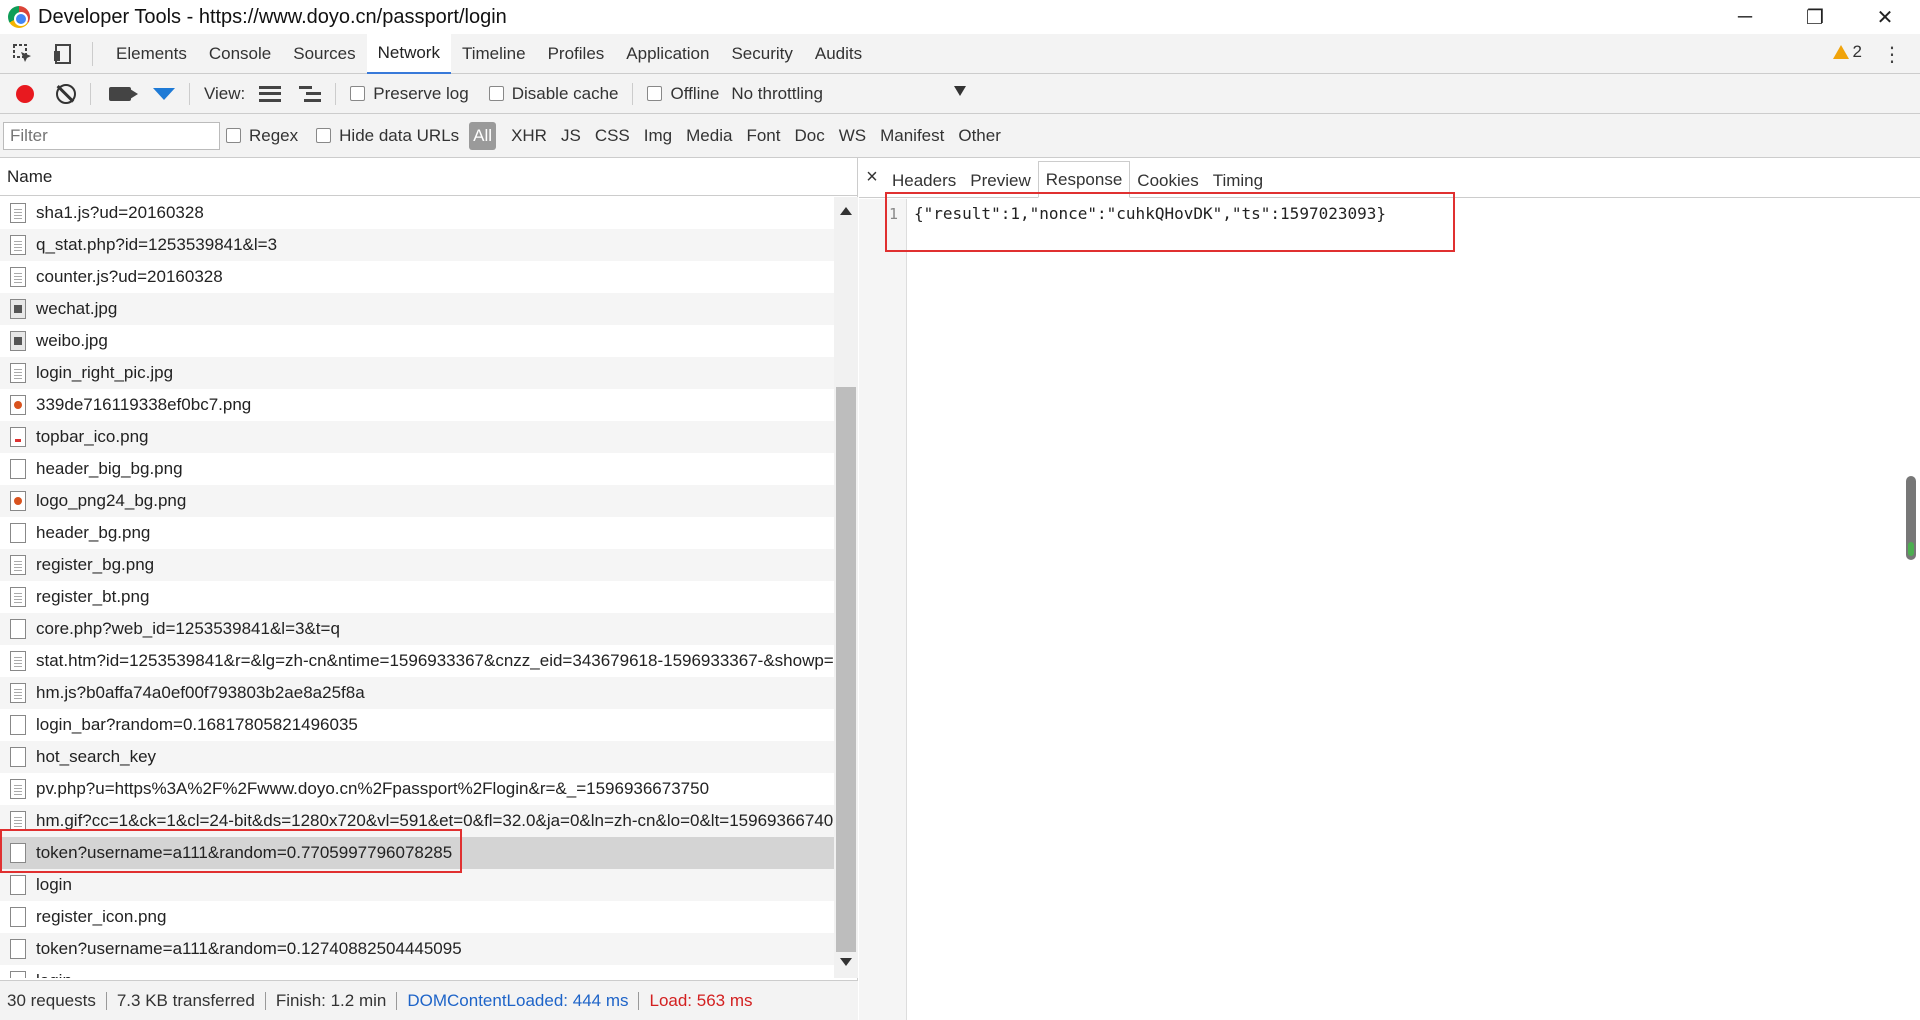 The image size is (1920, 1020). Describe the element at coordinates (483, 135) in the screenshot. I see `filter-type-all: All` at that location.